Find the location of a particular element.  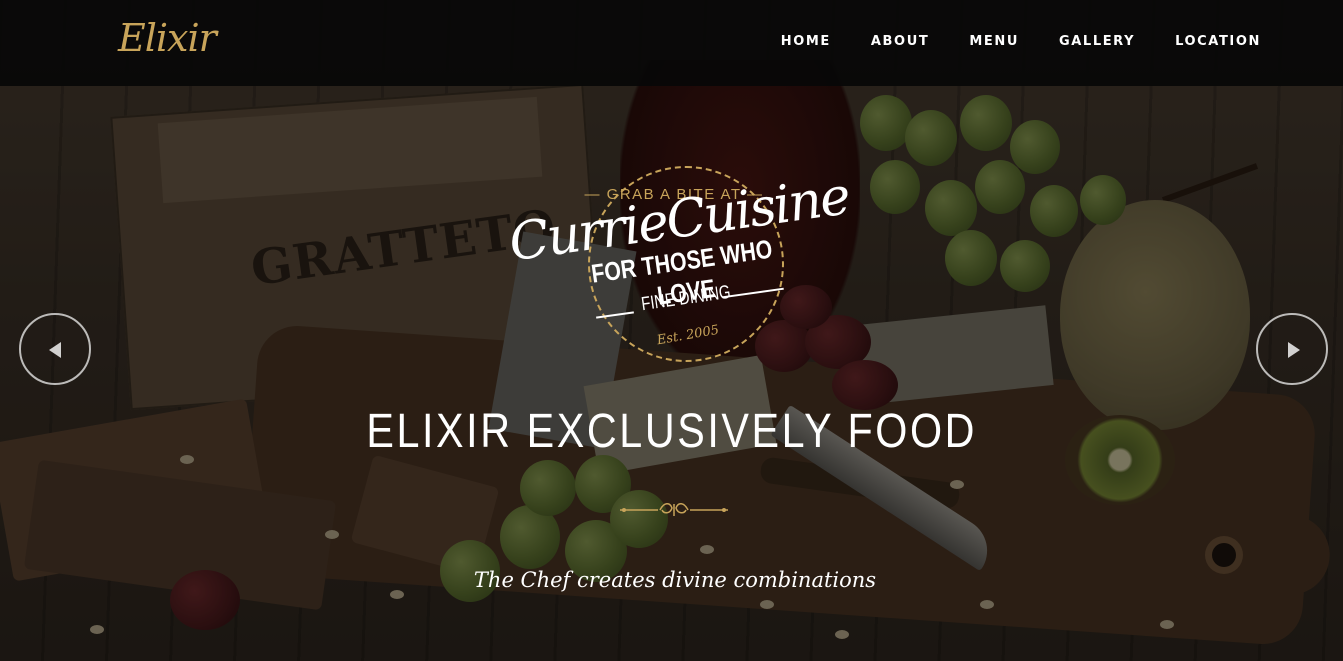

nav-location: LOCATION is located at coordinates (1218, 41).